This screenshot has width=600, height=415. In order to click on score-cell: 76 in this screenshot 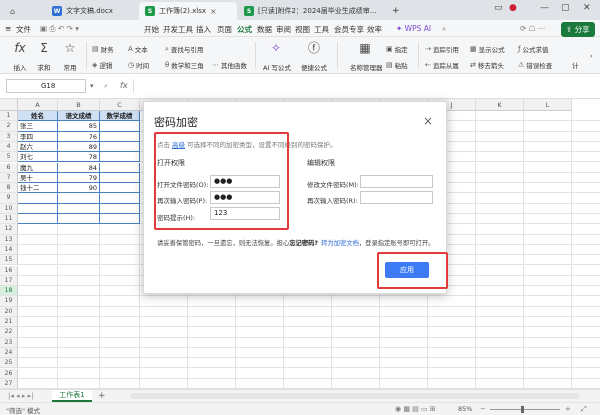, I will do `click(79, 136)`.